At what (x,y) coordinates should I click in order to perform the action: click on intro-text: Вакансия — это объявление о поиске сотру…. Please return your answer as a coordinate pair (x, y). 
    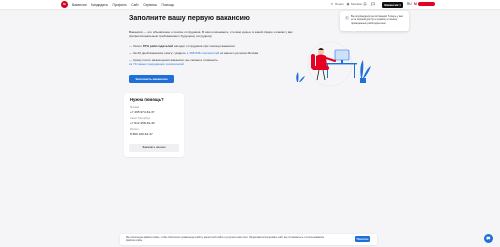
    Looking at the image, I should click on (211, 34).